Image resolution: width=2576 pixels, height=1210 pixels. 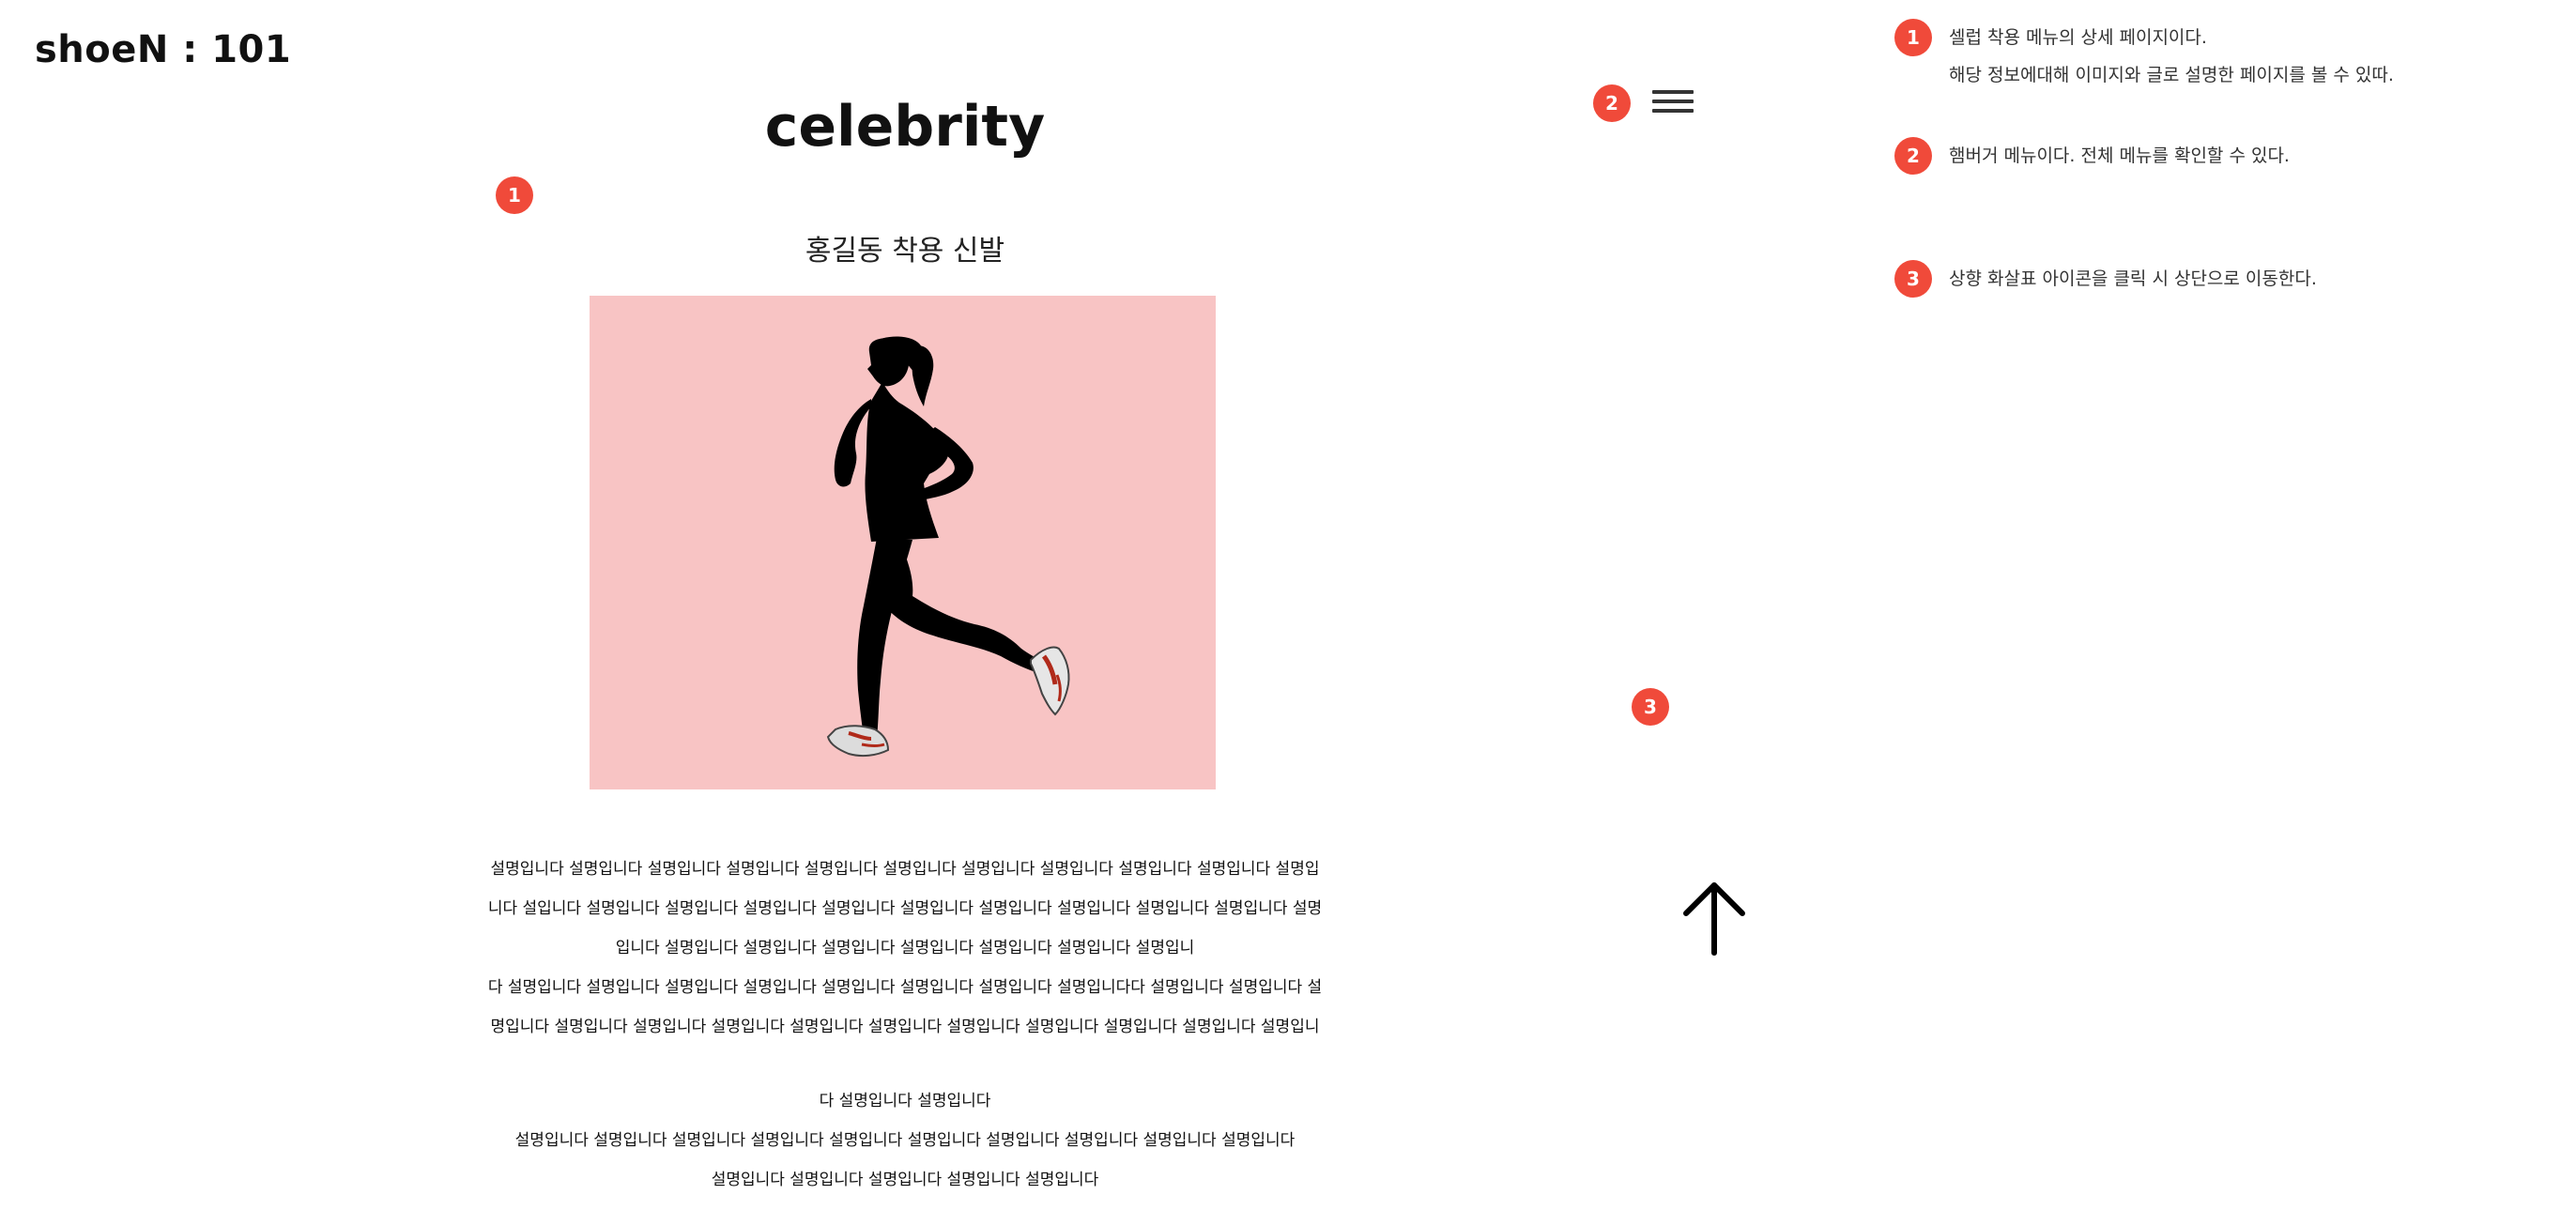 What do you see at coordinates (2120, 156) in the screenshot?
I see `note-text: 햄버거 메뉴이다. 전체 메뉴를 확인할 수 있다.` at bounding box center [2120, 156].